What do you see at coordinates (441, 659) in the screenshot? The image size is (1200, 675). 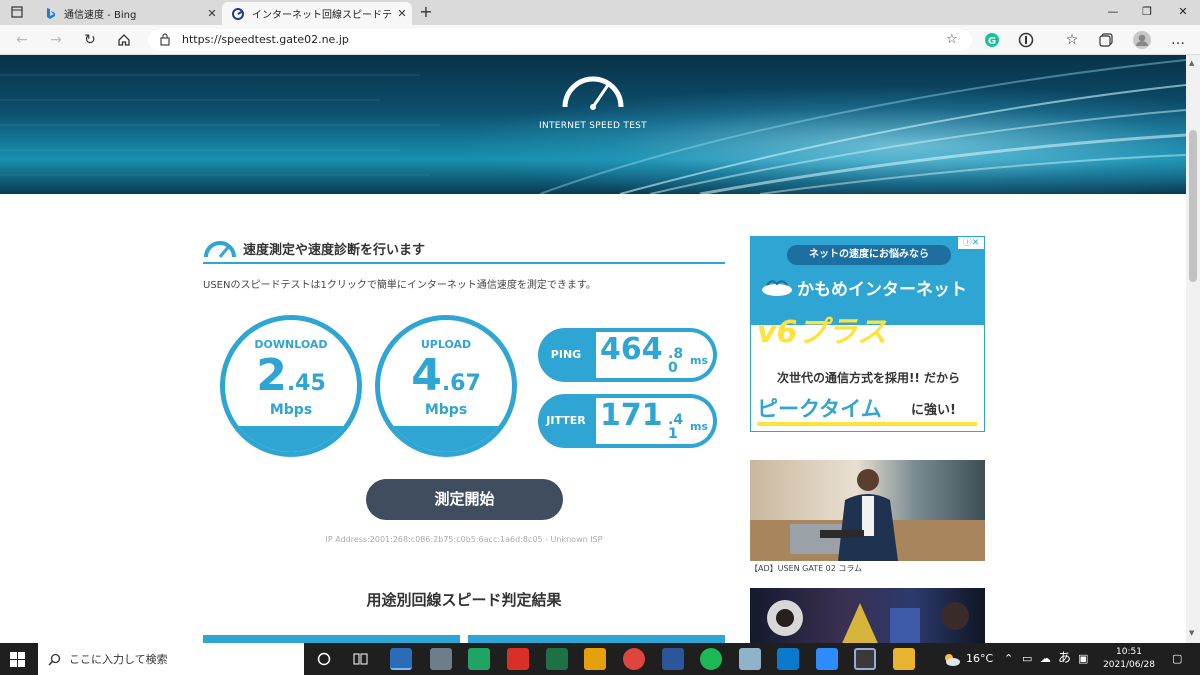 I see `photos-taskbar-icon` at bounding box center [441, 659].